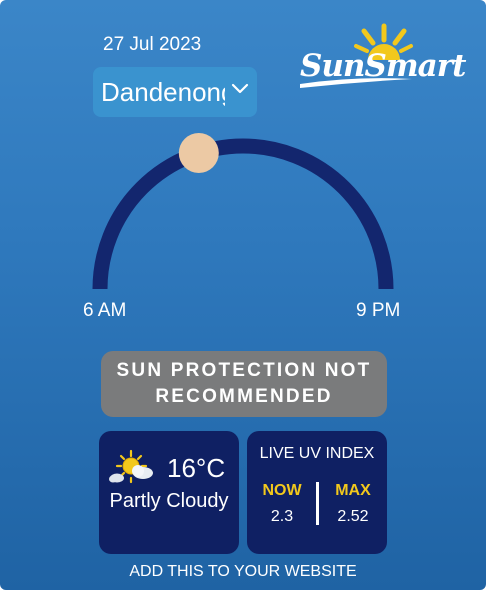 The width and height of the screenshot is (486, 590). I want to click on add-to-website-link: ADD THIS TO YOUR WEBSITE, so click(243, 572).